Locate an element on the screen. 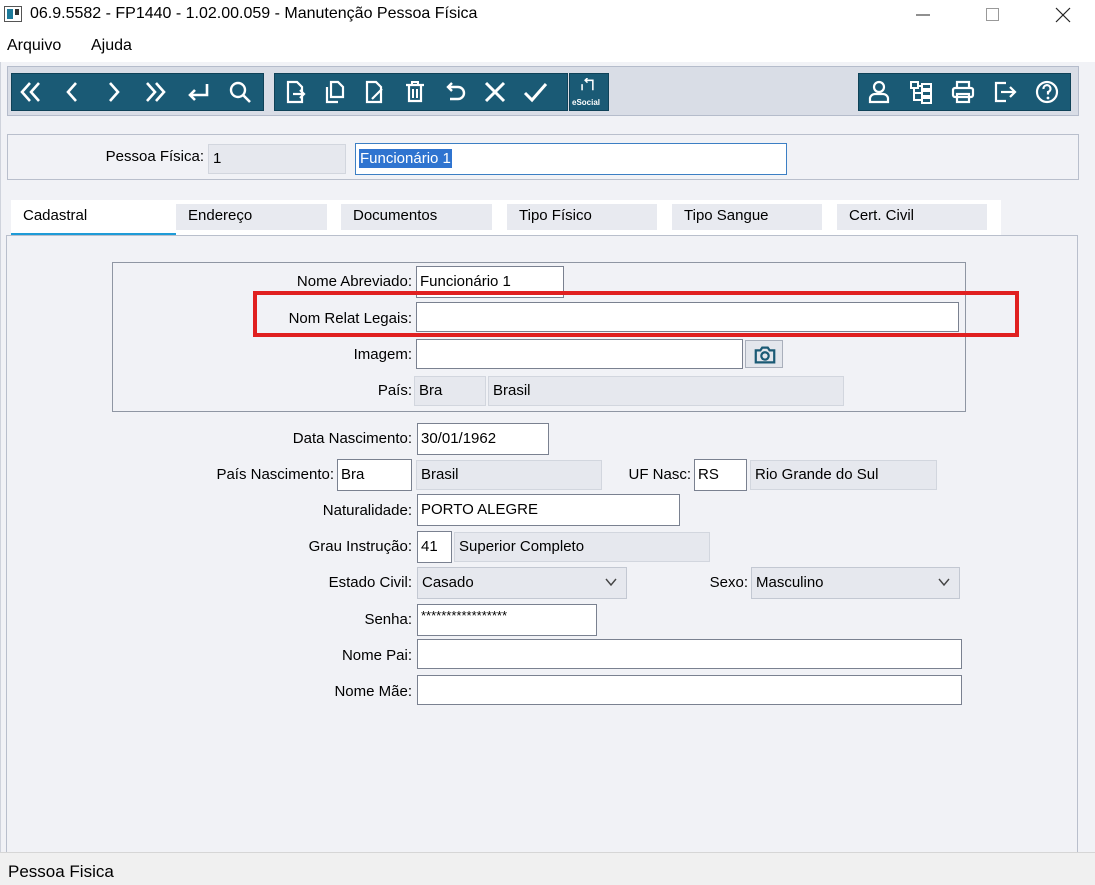 This screenshot has height=885, width=1095. nome-pai-label: Nome Pai: is located at coordinates (376, 655).